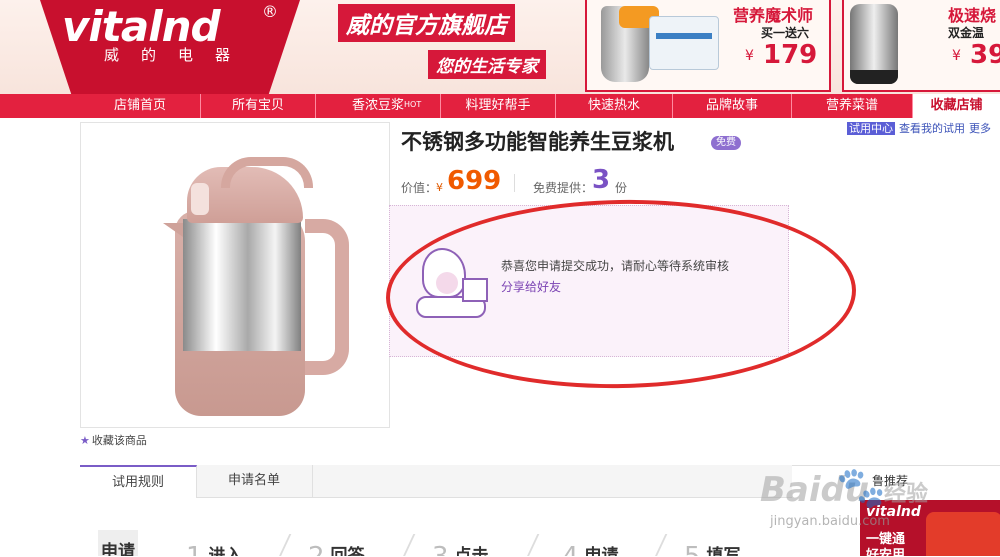  I want to click on container-image, so click(684, 43).